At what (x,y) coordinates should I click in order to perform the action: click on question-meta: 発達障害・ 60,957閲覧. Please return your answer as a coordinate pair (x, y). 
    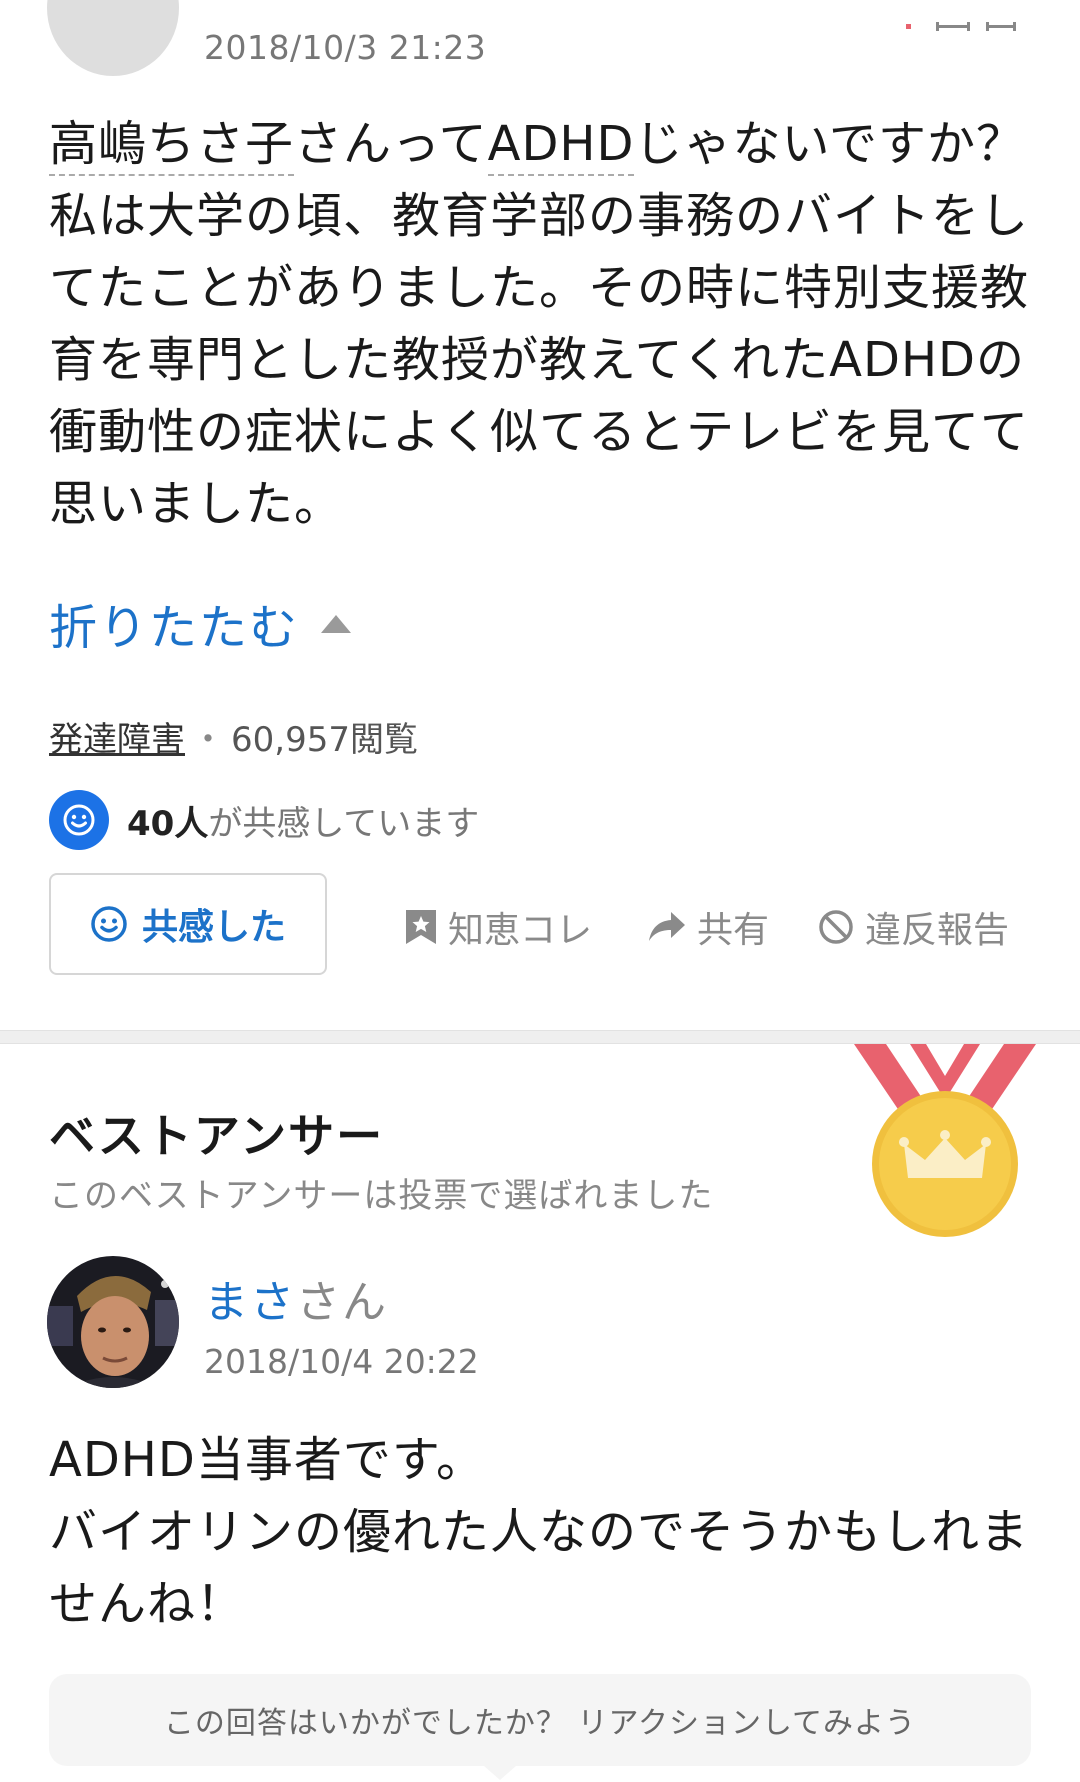
    Looking at the image, I should click on (233, 736).